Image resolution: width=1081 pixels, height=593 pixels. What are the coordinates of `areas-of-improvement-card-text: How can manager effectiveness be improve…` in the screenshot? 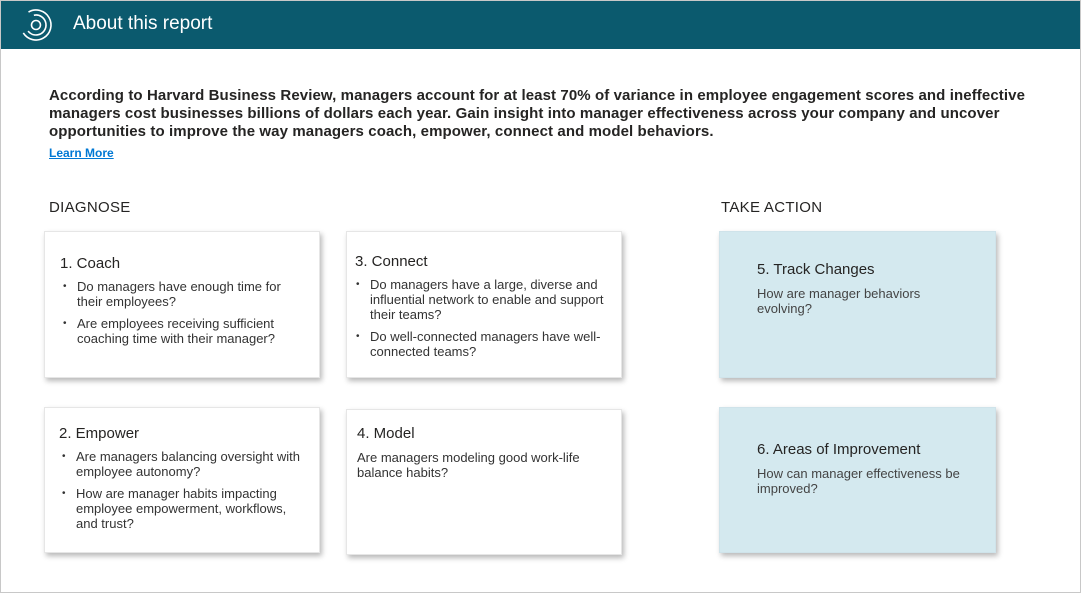 It's located at (858, 481).